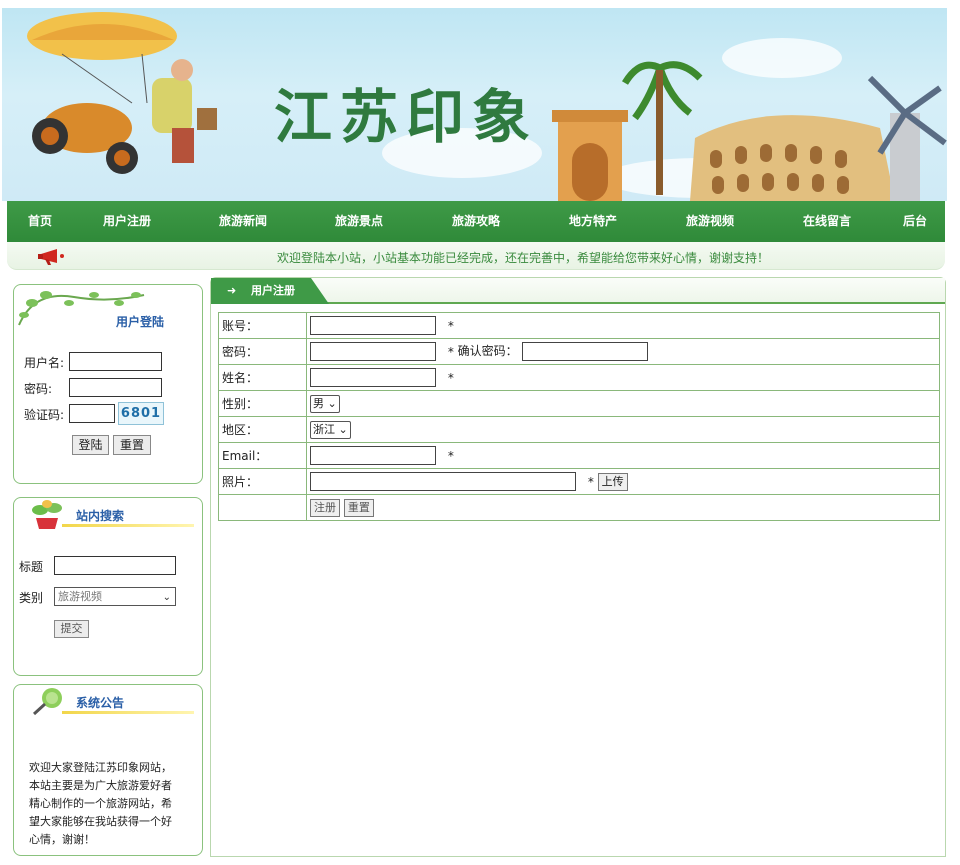  Describe the element at coordinates (115, 565) in the screenshot. I see `search-title-input` at that location.